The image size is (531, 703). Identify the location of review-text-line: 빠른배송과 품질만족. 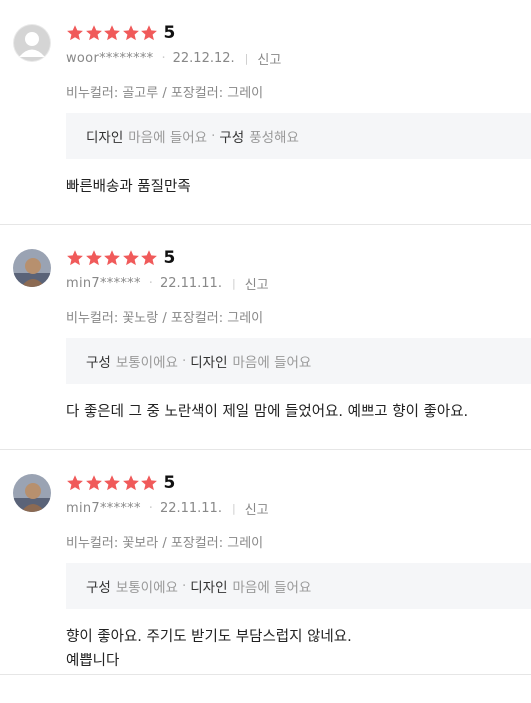
(128, 187).